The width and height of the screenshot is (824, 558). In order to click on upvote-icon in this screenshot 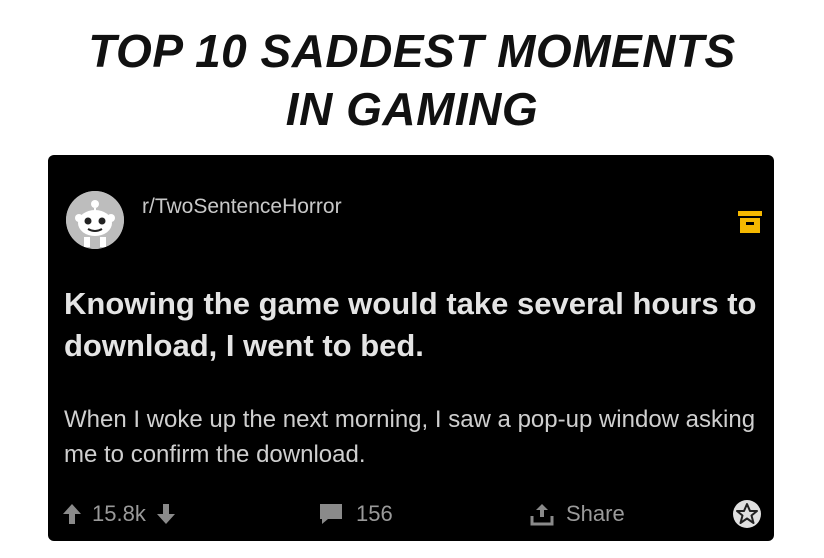, I will do `click(72, 514)`.